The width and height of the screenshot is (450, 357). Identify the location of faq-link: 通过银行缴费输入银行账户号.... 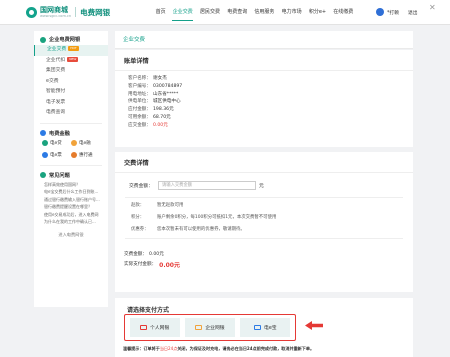
(71, 200).